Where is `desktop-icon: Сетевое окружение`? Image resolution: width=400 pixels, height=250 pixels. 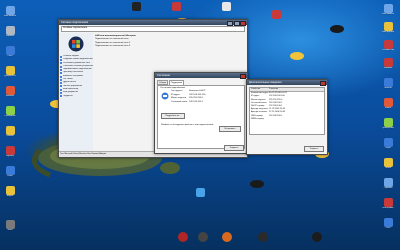 desktop-icon: Сетевое окружение is located at coordinates (388, 49).